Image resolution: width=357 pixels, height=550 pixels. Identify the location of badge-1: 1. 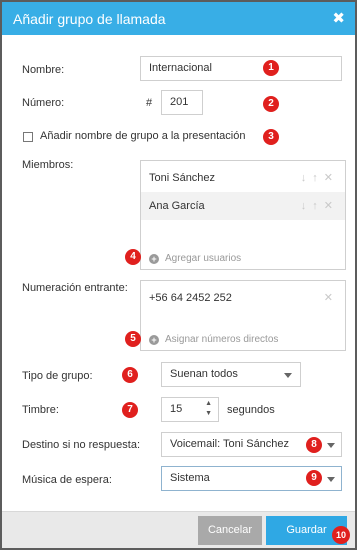
(271, 68).